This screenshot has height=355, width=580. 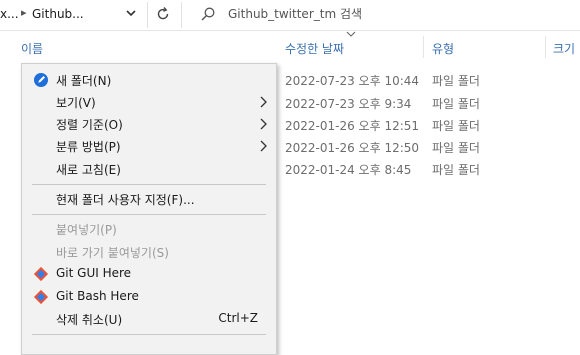 What do you see at coordinates (351, 34) in the screenshot?
I see `sort-caret-icon` at bounding box center [351, 34].